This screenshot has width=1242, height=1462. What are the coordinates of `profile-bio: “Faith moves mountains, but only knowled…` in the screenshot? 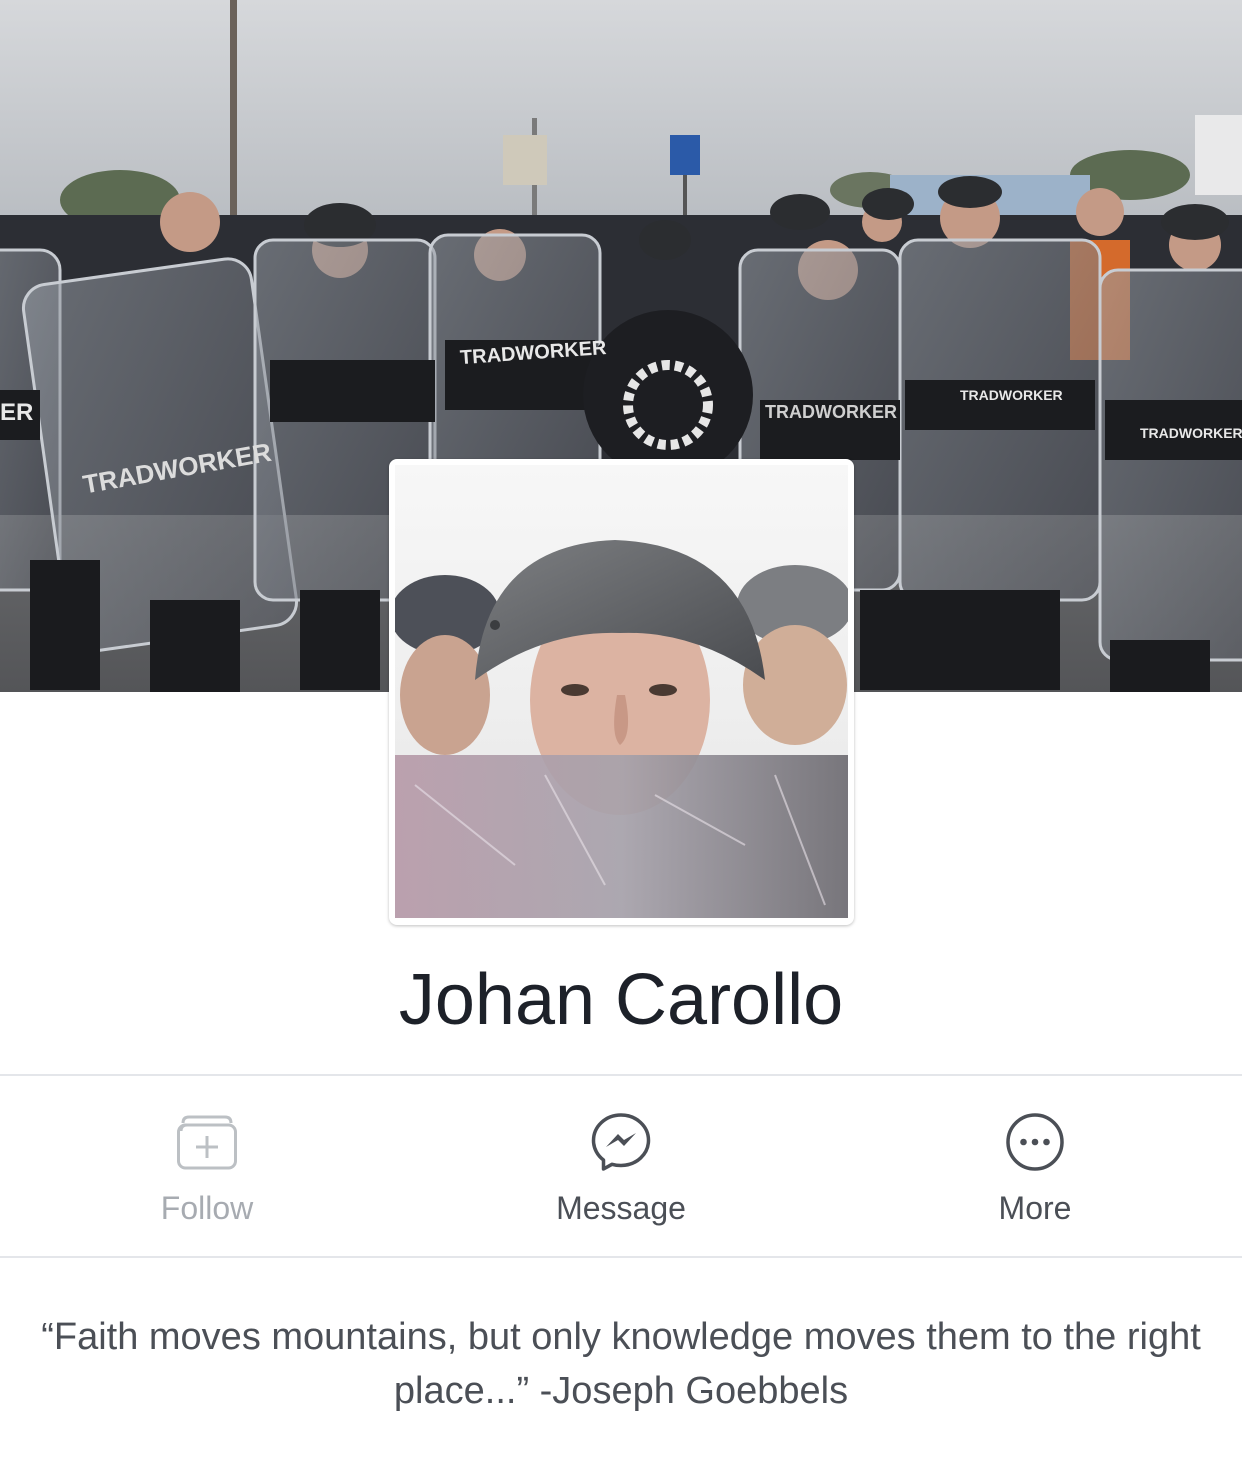 It's located at (621, 1364).